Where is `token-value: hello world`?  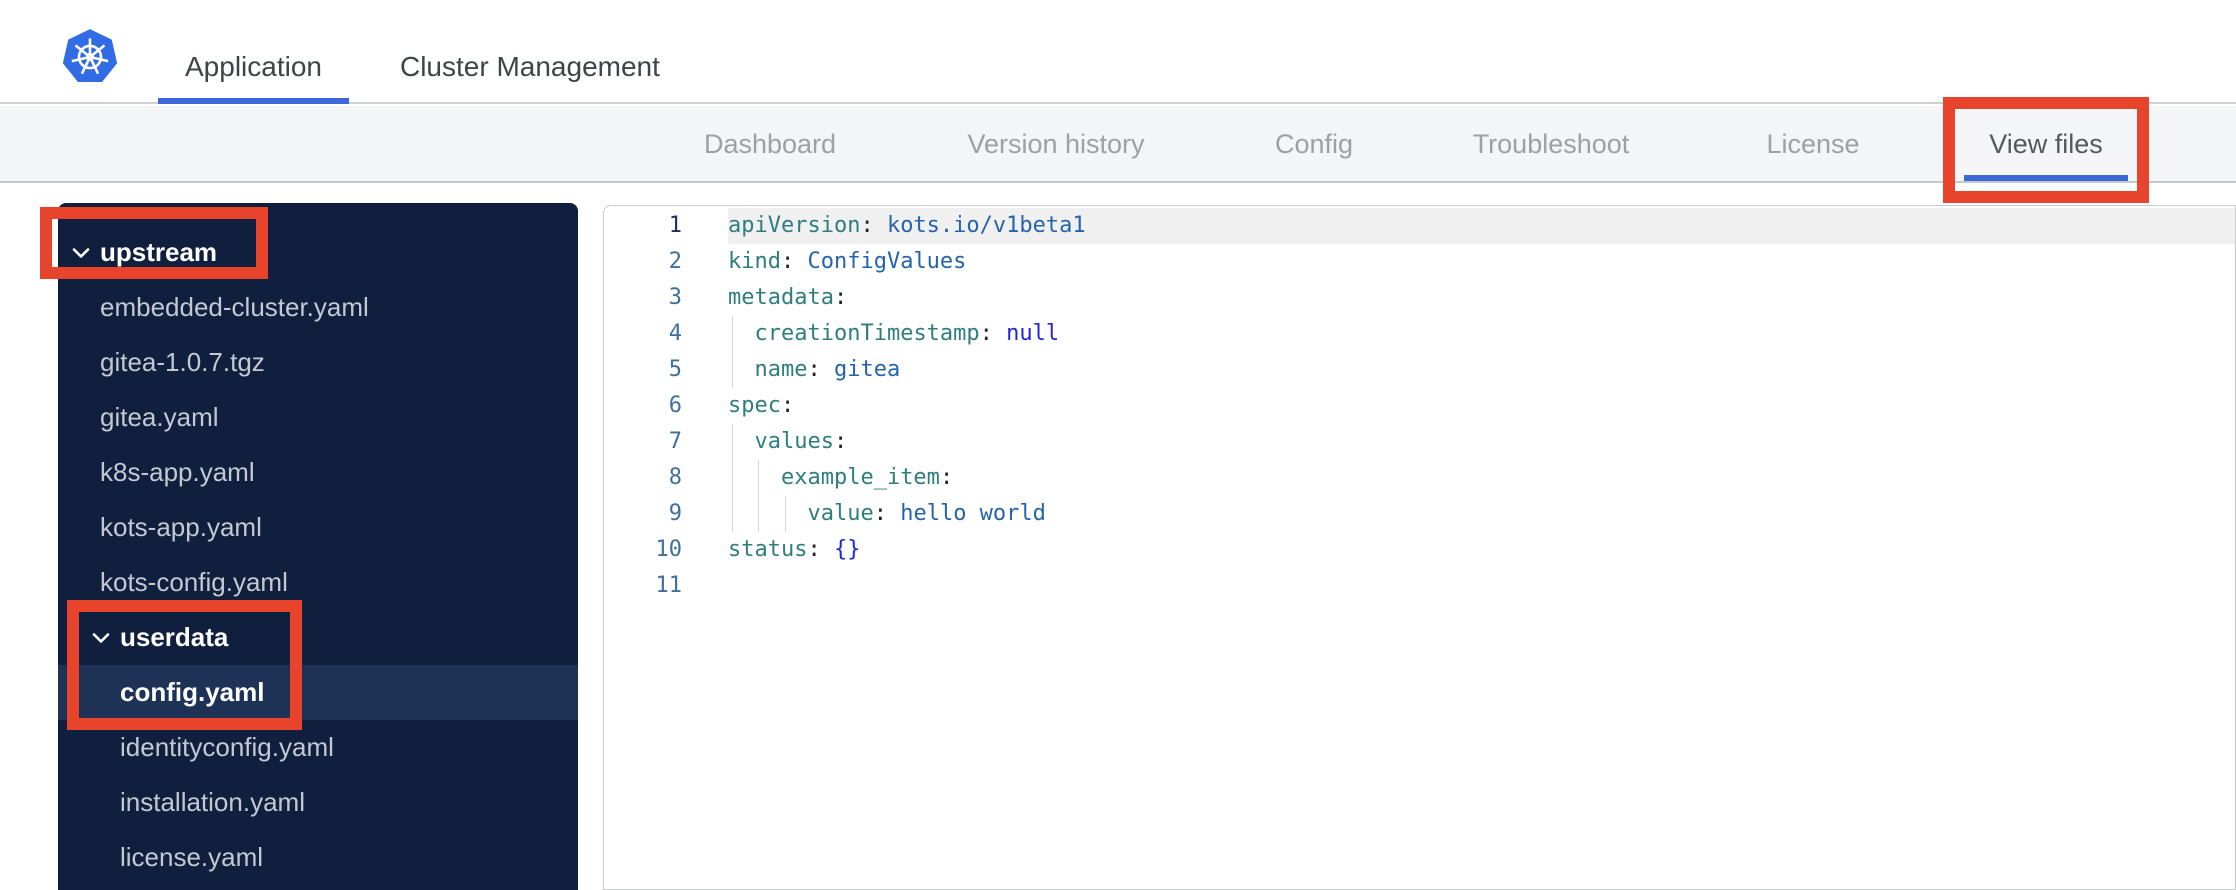
token-value: hello world is located at coordinates (966, 513).